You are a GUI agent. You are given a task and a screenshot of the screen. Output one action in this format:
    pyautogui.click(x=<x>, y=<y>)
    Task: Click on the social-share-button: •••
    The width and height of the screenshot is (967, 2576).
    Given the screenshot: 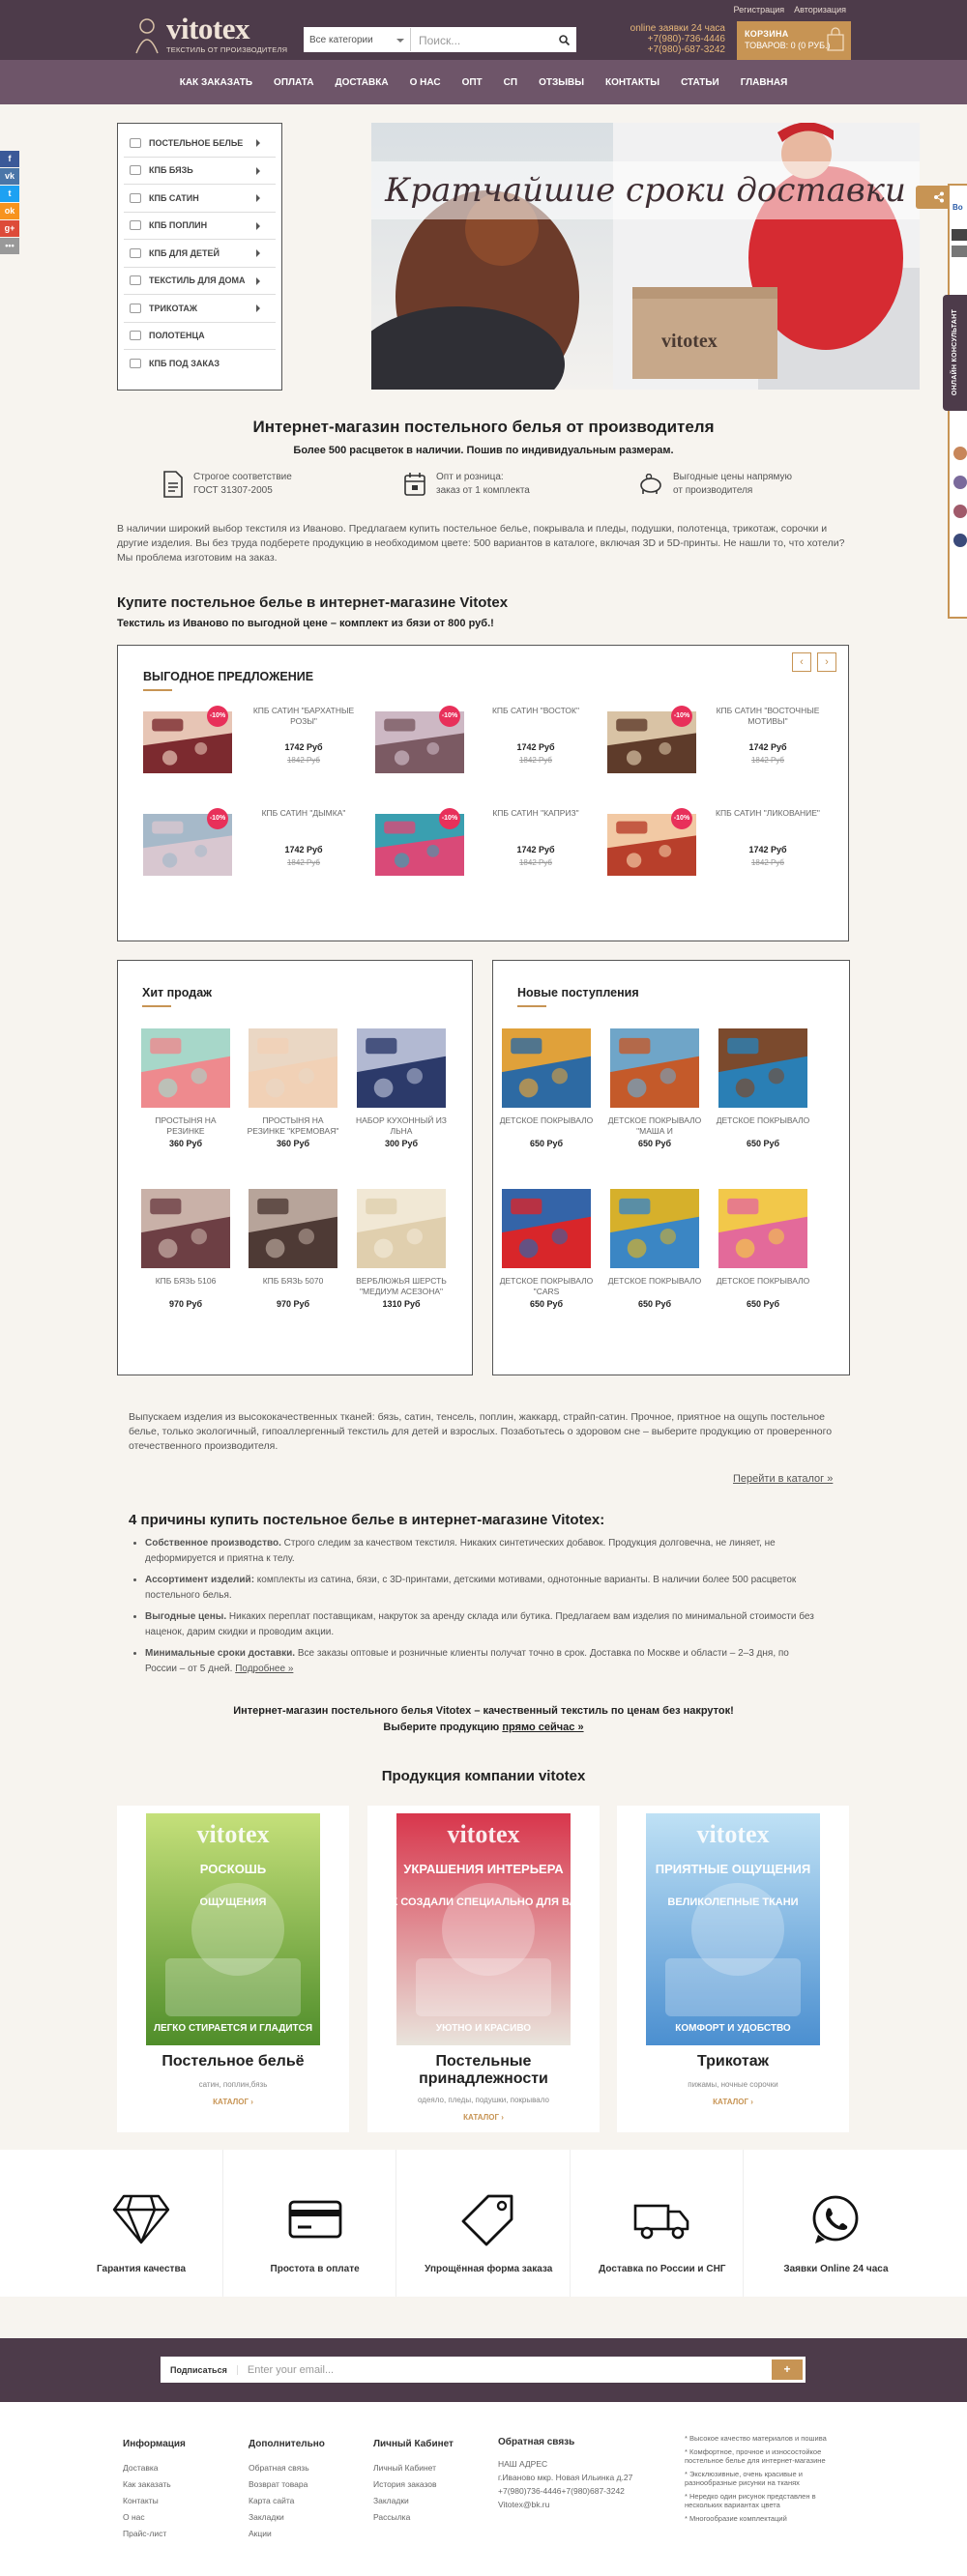 What is the action you would take?
    pyautogui.click(x=9, y=246)
    